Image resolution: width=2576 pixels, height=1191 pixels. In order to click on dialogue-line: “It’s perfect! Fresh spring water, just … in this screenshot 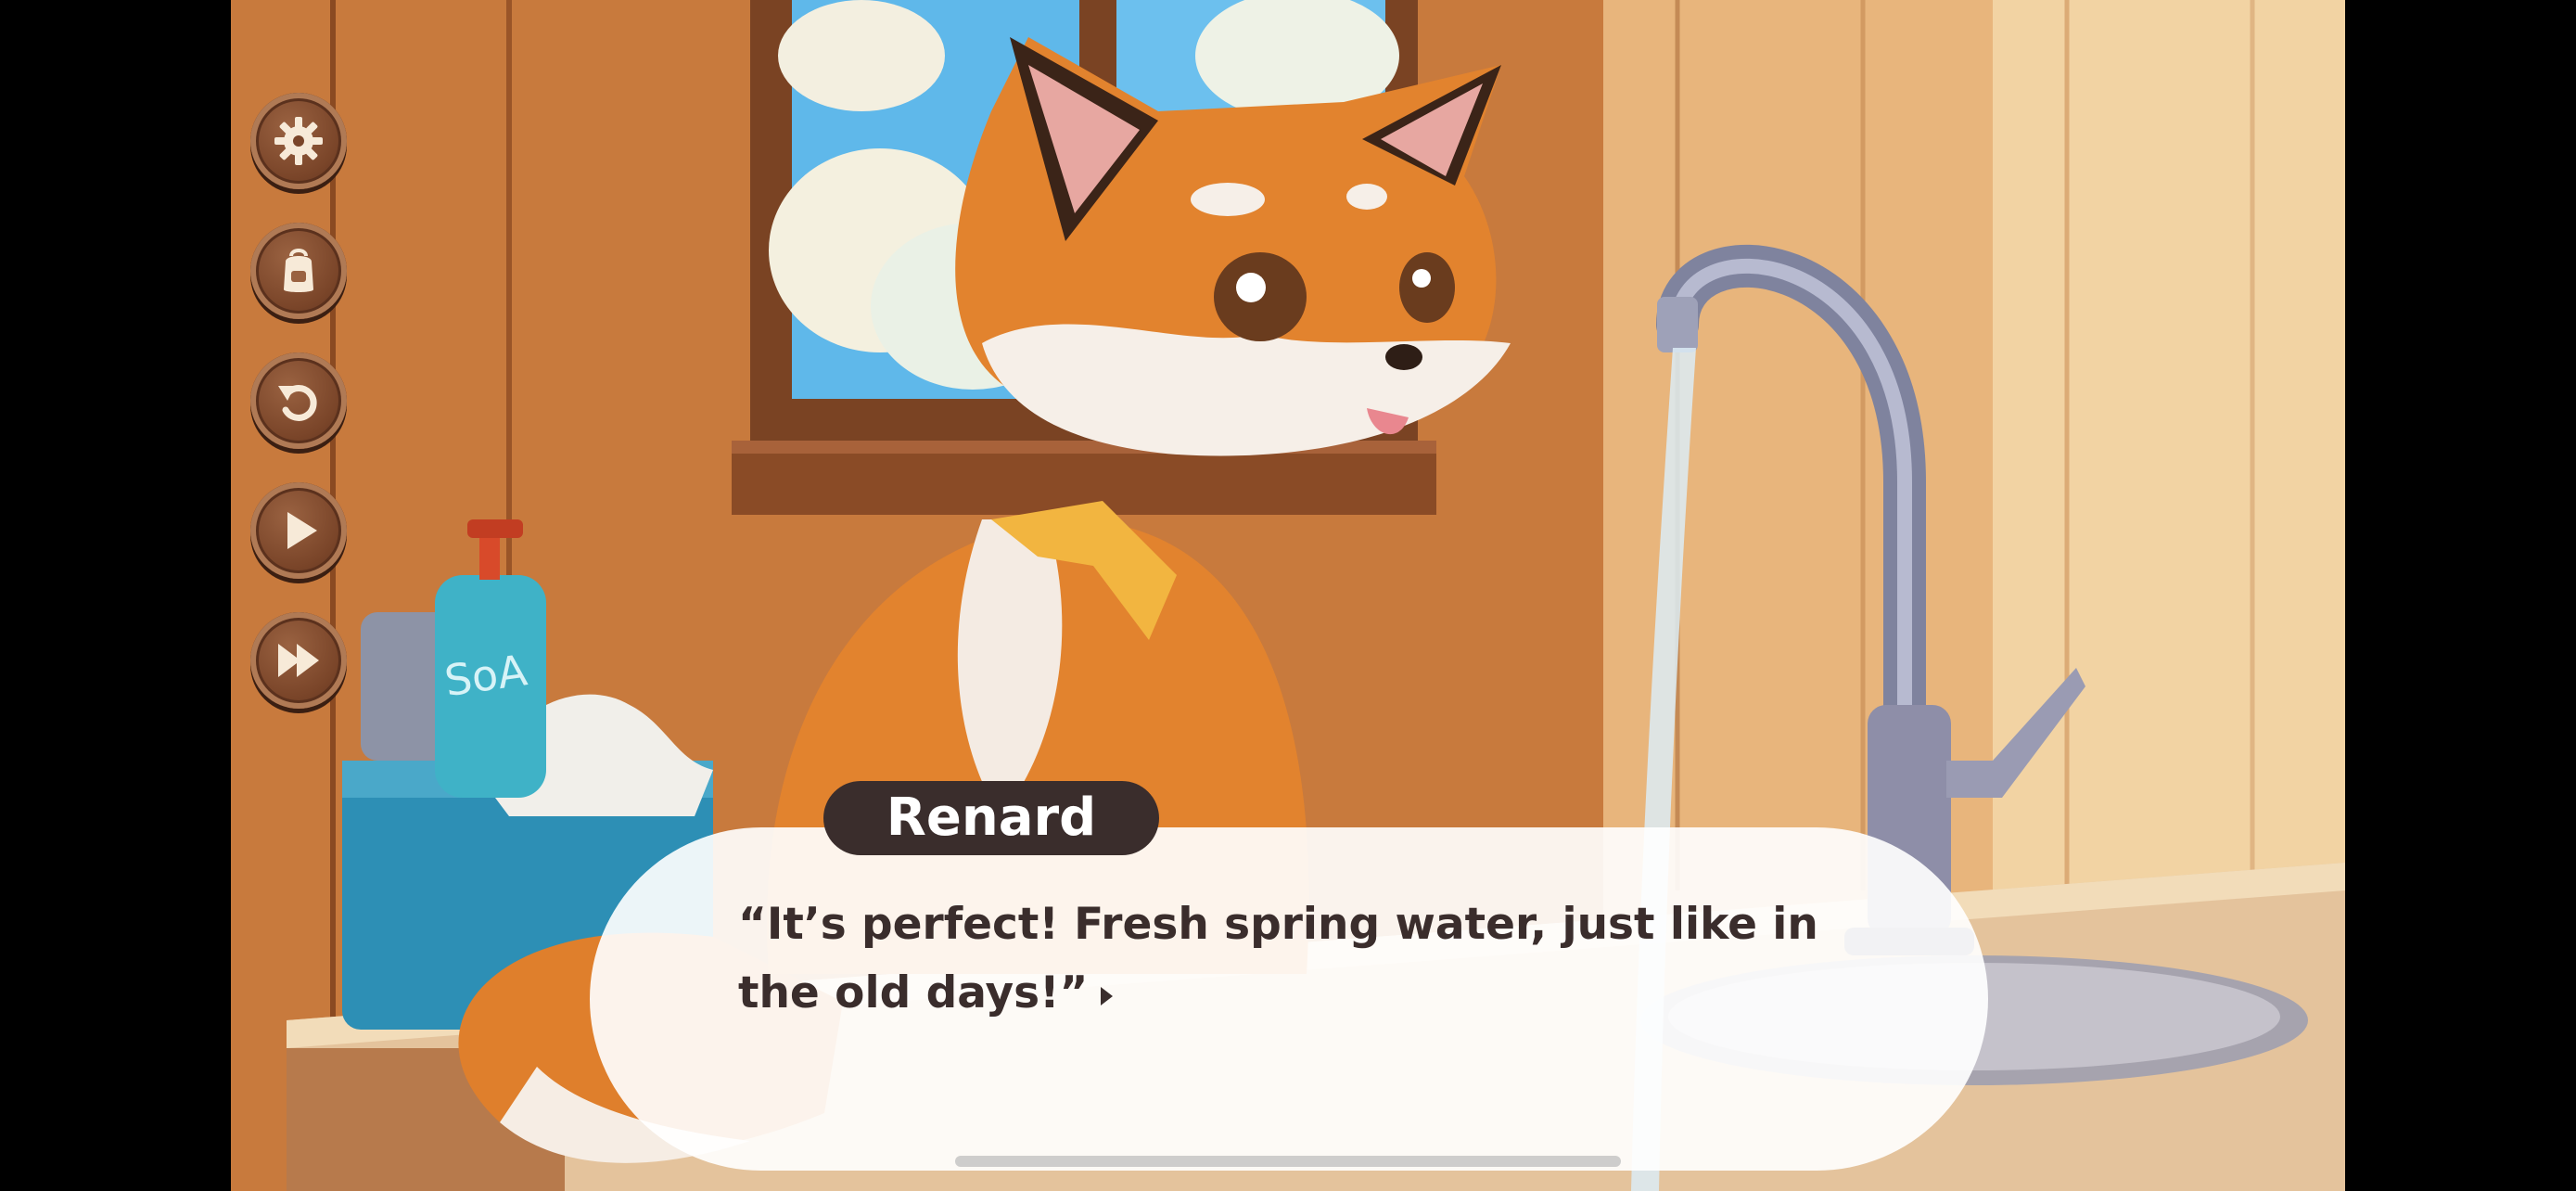, I will do `click(1278, 958)`.